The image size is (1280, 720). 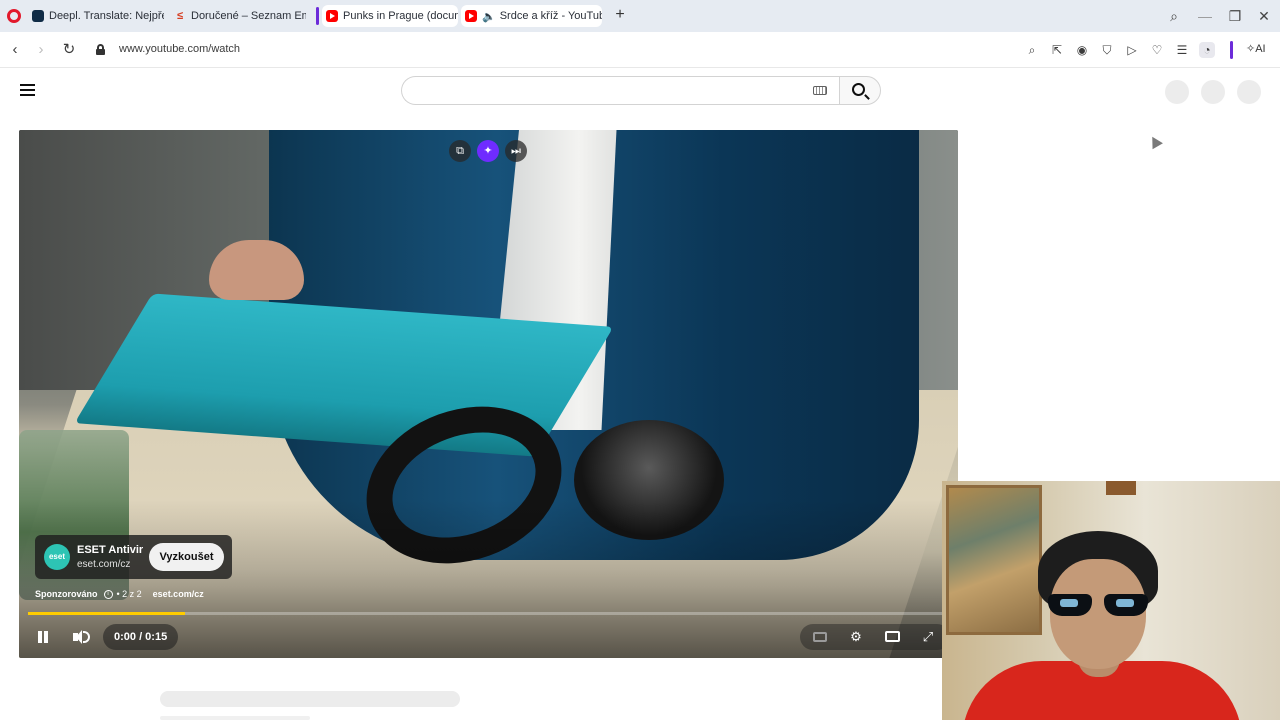 What do you see at coordinates (1260, 49) in the screenshot?
I see `ai-label: AI` at bounding box center [1260, 49].